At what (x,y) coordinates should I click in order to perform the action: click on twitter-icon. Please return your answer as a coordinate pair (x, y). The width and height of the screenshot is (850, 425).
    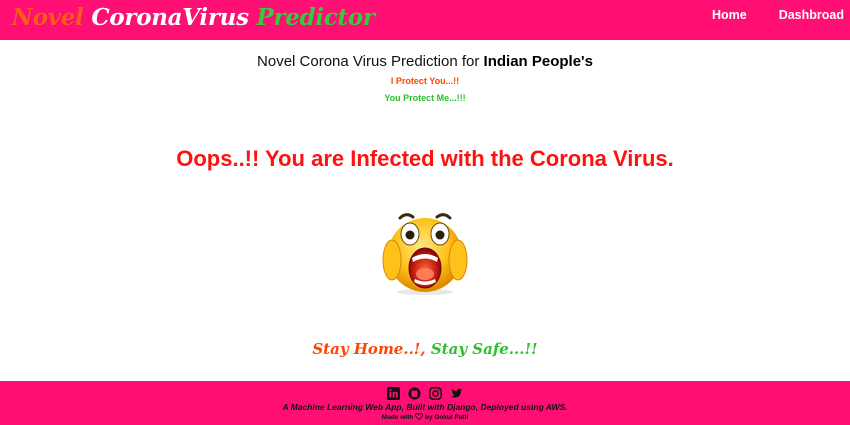
    Looking at the image, I should click on (456, 393).